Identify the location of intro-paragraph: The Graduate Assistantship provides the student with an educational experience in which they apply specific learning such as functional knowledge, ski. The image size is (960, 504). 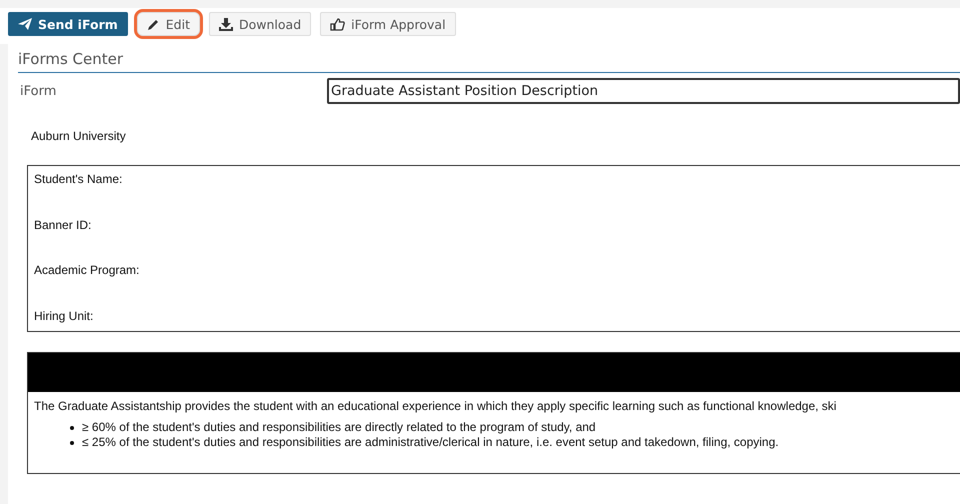
(435, 406).